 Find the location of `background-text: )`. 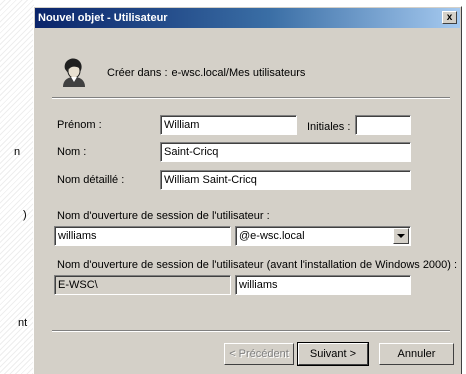

background-text: ) is located at coordinates (25, 215).